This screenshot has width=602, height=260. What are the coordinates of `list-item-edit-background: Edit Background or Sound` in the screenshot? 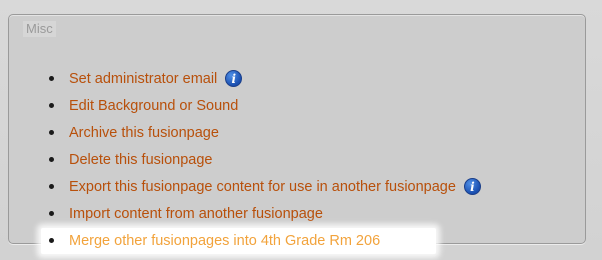 It's located at (265, 105).